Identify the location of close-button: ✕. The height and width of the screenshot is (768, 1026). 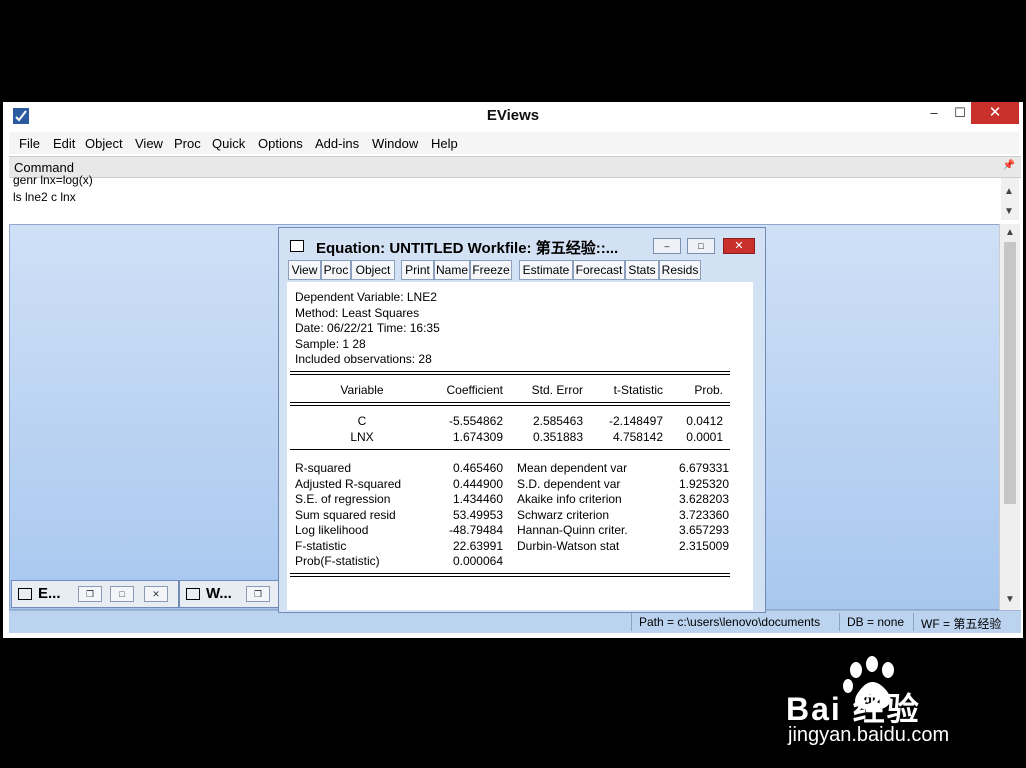
(995, 113).